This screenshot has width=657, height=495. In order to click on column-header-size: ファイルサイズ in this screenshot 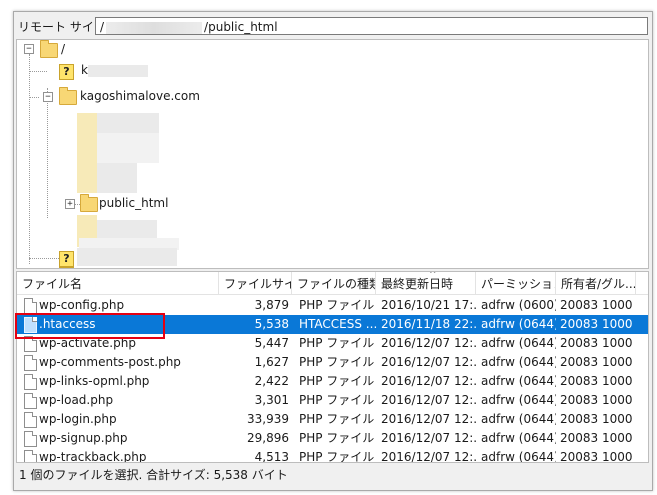, I will do `click(255, 283)`.